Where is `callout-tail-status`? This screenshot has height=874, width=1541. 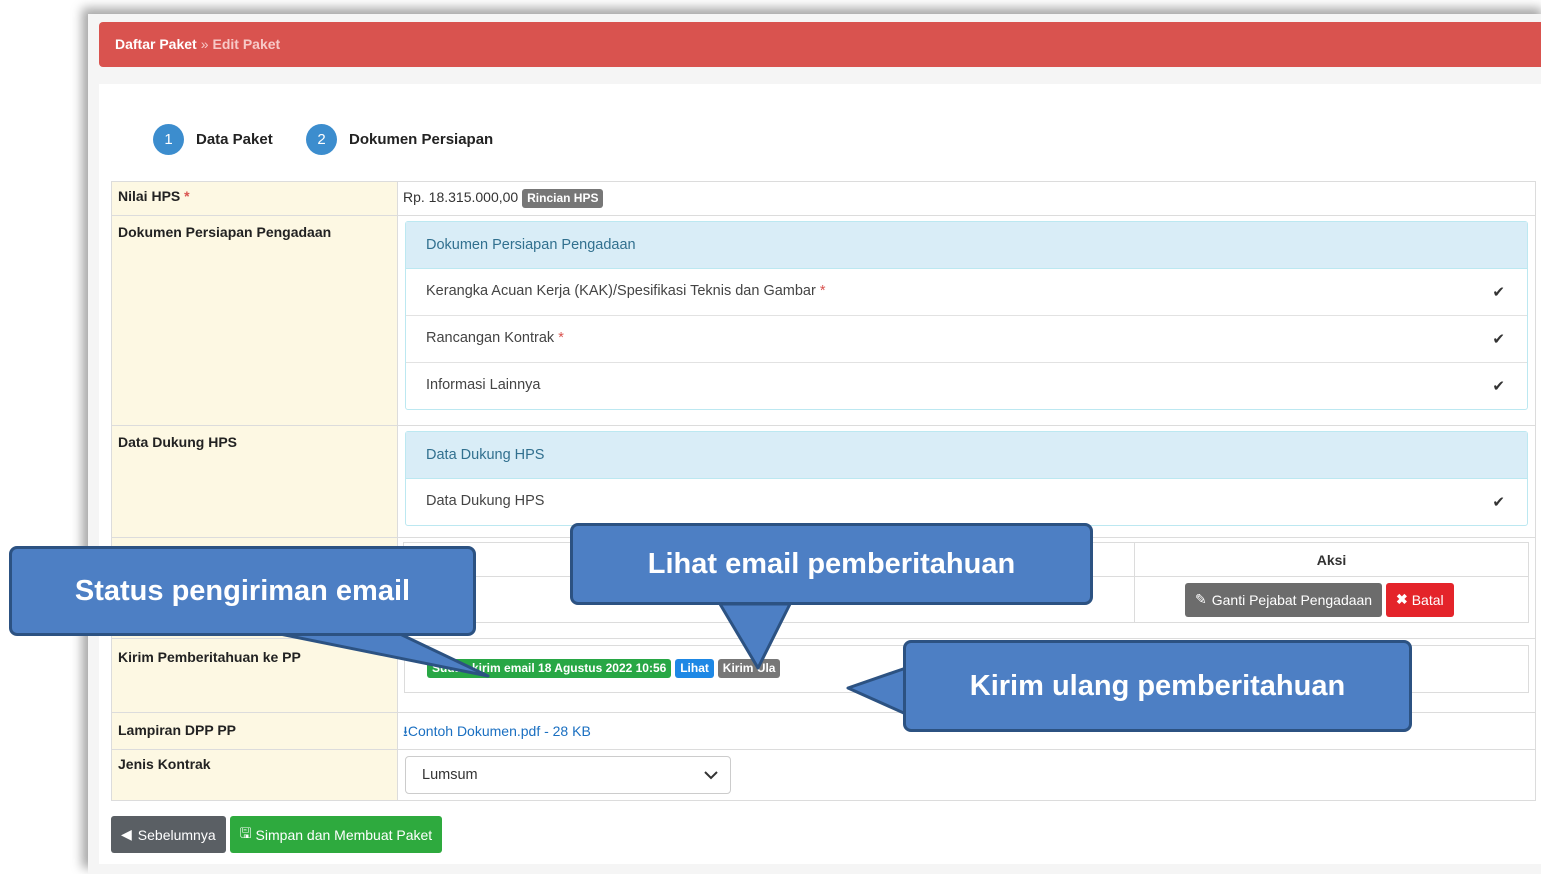
callout-tail-status is located at coordinates (384, 655).